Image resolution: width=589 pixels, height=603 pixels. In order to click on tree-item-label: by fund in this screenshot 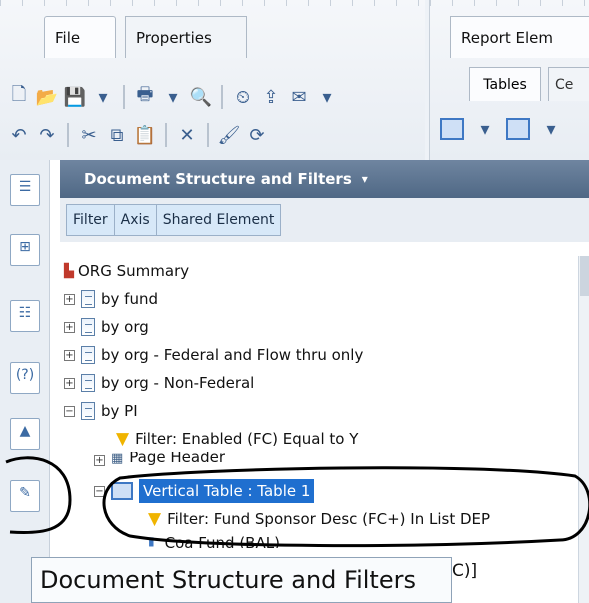, I will do `click(129, 299)`.